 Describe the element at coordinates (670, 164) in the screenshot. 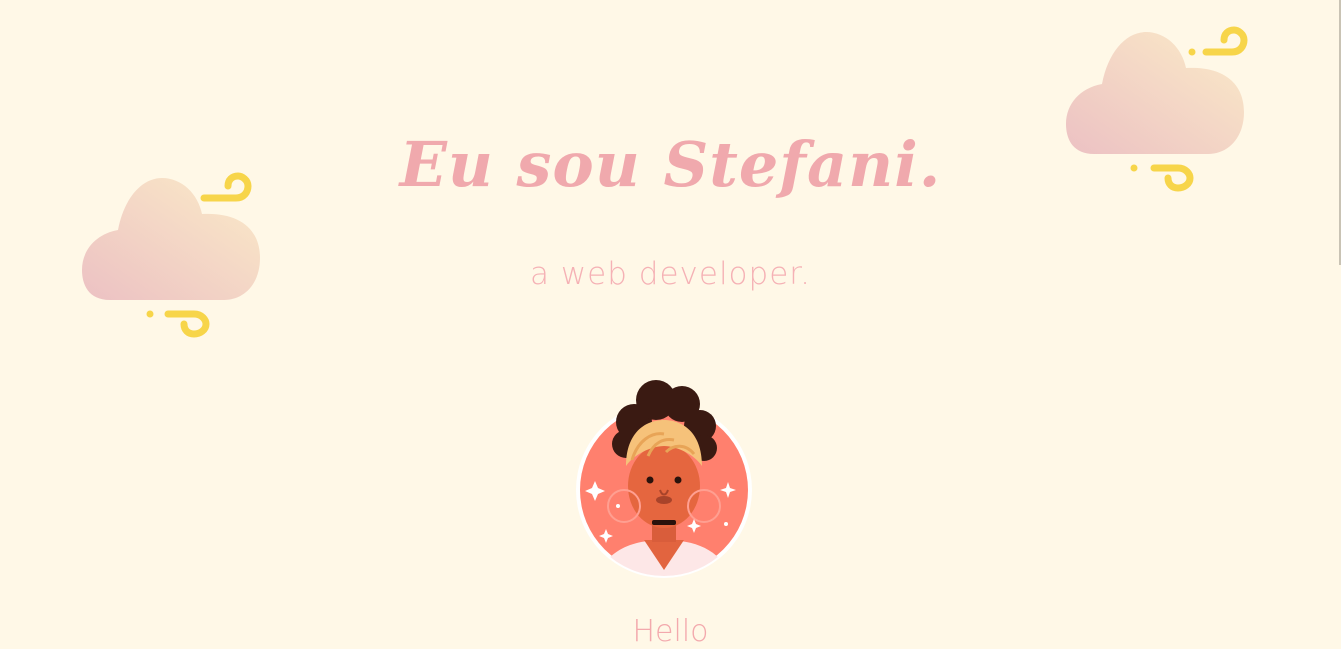

I see `hero-title: Eu sou Stefani.` at that location.